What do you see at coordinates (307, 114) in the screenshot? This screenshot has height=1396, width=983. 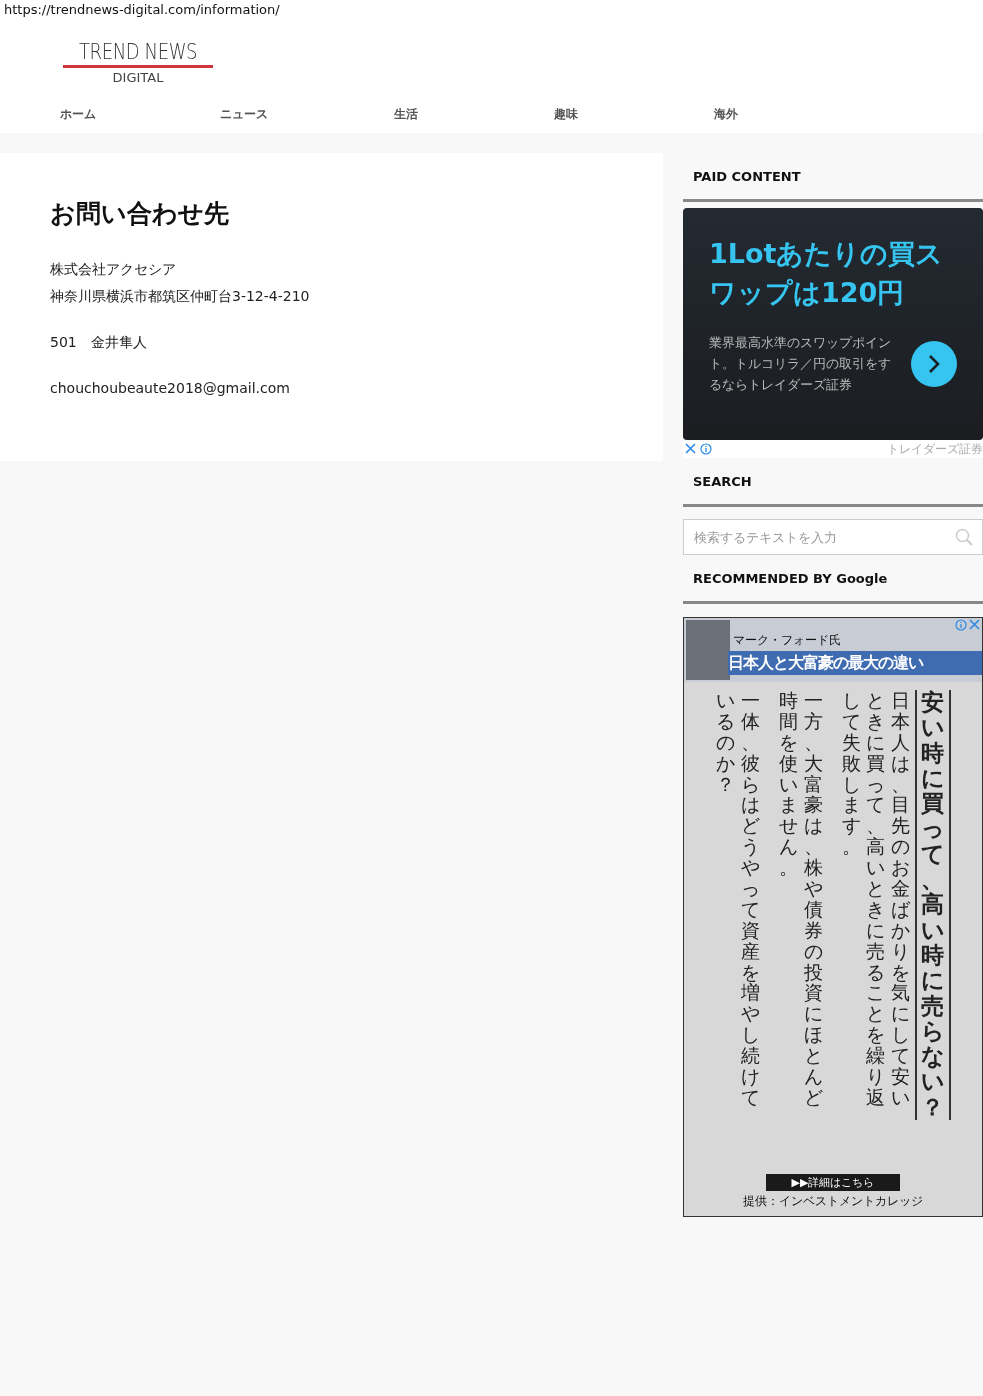 I see `nav-link: ニュース` at bounding box center [307, 114].